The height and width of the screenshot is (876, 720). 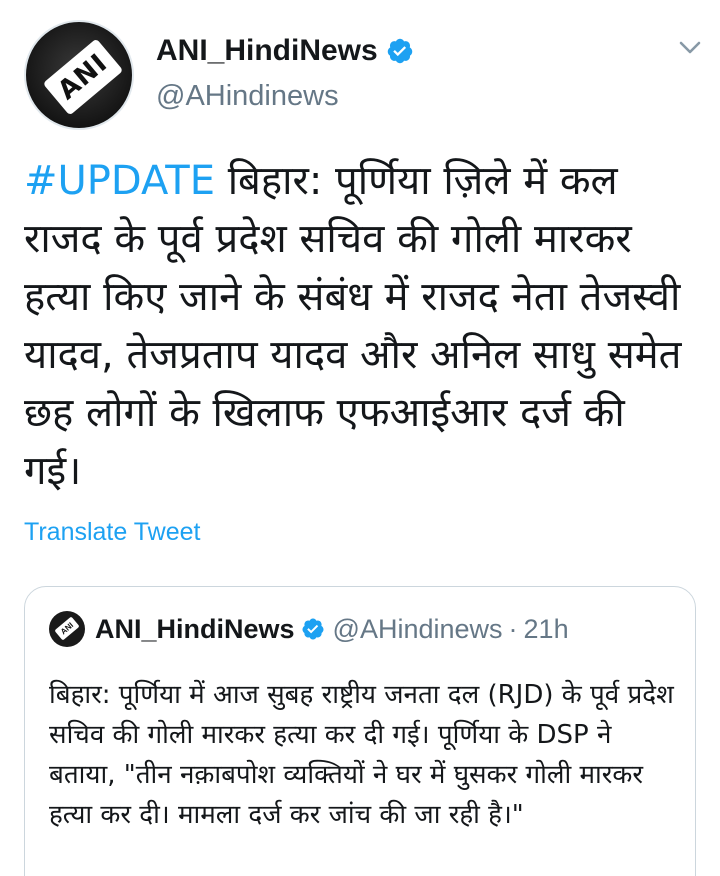 I want to click on translate-tweet-link: Translate Tweet, so click(x=112, y=532).